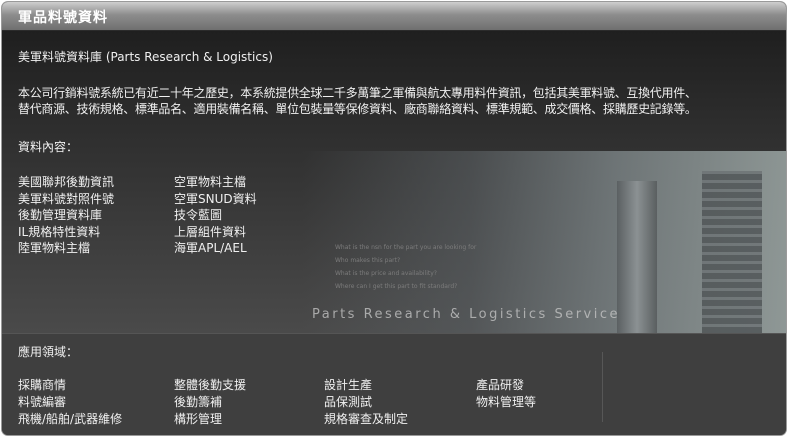 This screenshot has height=437, width=788. I want to click on contents-item: 技令藍圖, so click(198, 215).